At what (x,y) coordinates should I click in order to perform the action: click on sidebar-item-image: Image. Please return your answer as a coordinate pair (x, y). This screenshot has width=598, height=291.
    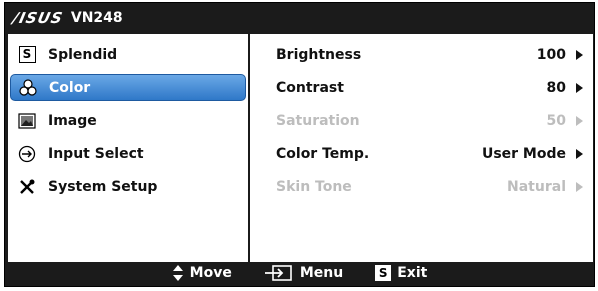
    Looking at the image, I should click on (128, 120).